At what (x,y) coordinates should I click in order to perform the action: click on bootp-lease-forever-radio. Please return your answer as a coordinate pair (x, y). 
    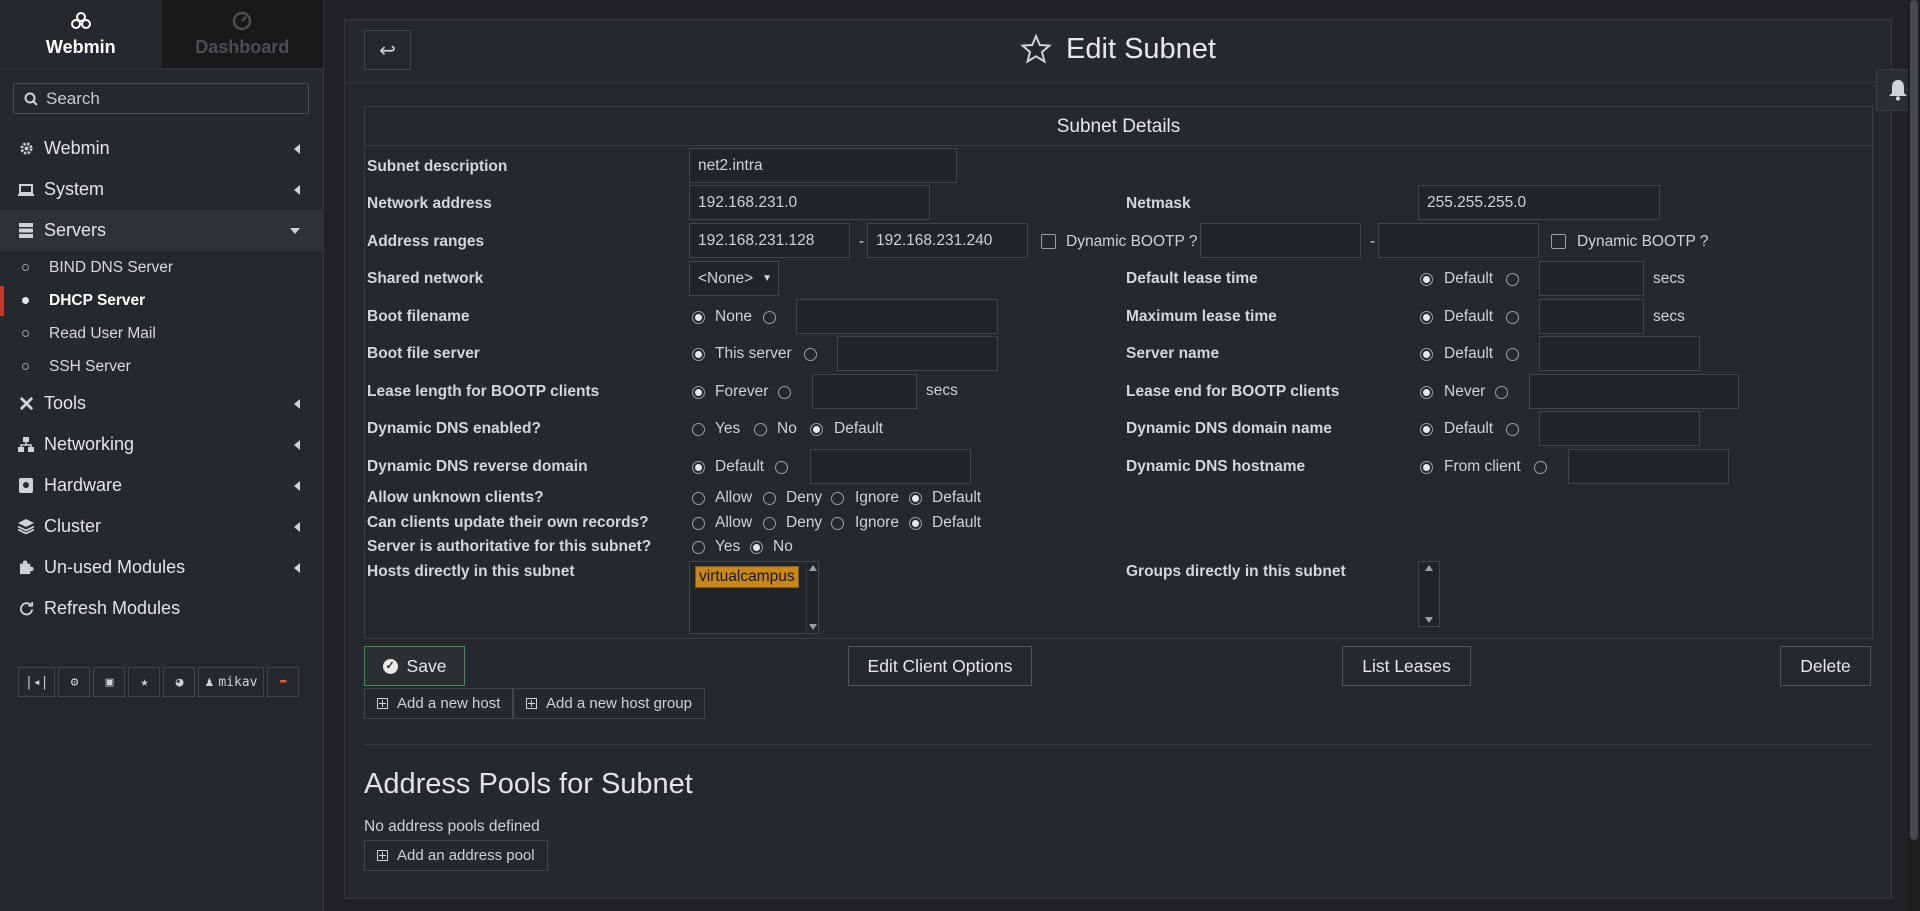
    Looking at the image, I should click on (698, 392).